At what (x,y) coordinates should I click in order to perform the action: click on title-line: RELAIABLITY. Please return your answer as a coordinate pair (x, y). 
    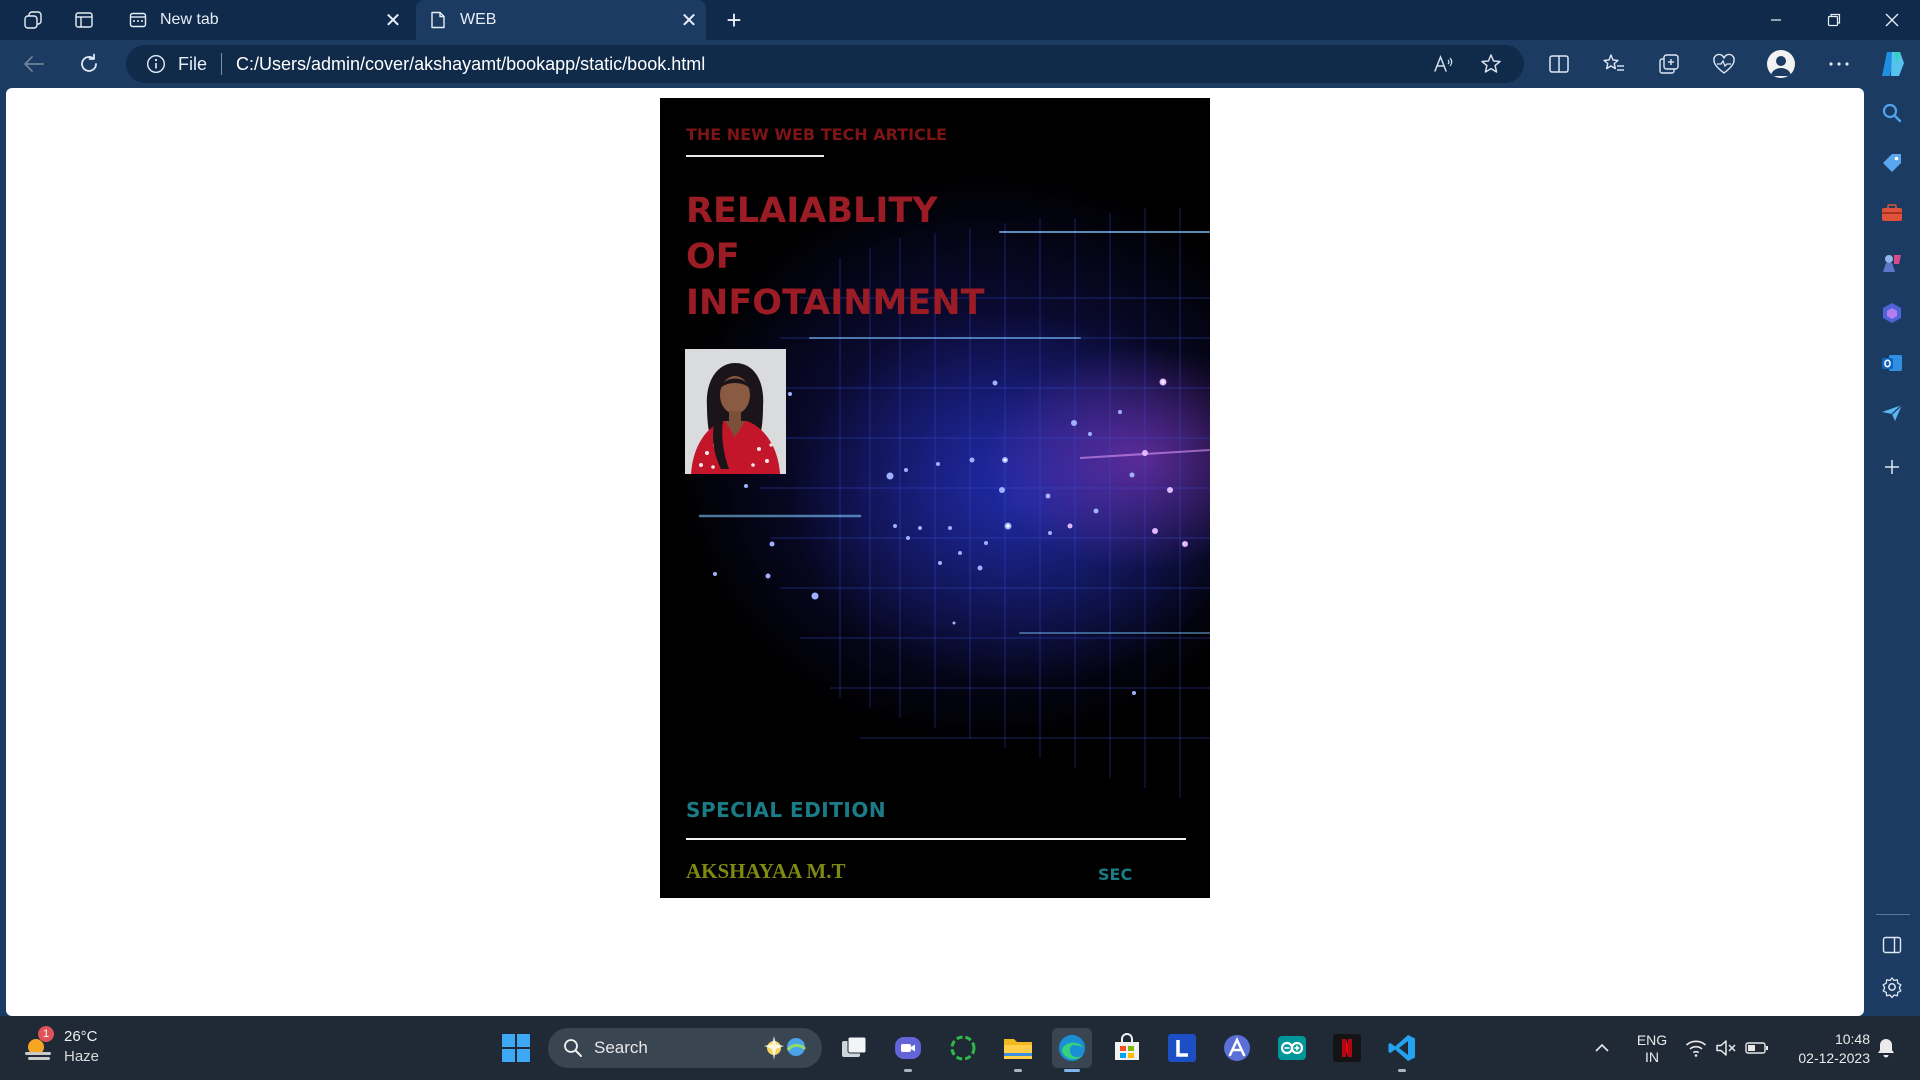
    Looking at the image, I should click on (812, 211).